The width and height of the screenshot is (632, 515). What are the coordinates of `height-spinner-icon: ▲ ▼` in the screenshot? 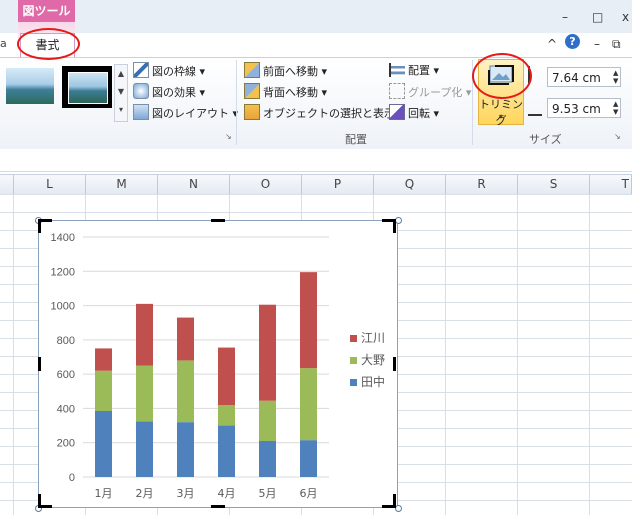 It's located at (615, 77).